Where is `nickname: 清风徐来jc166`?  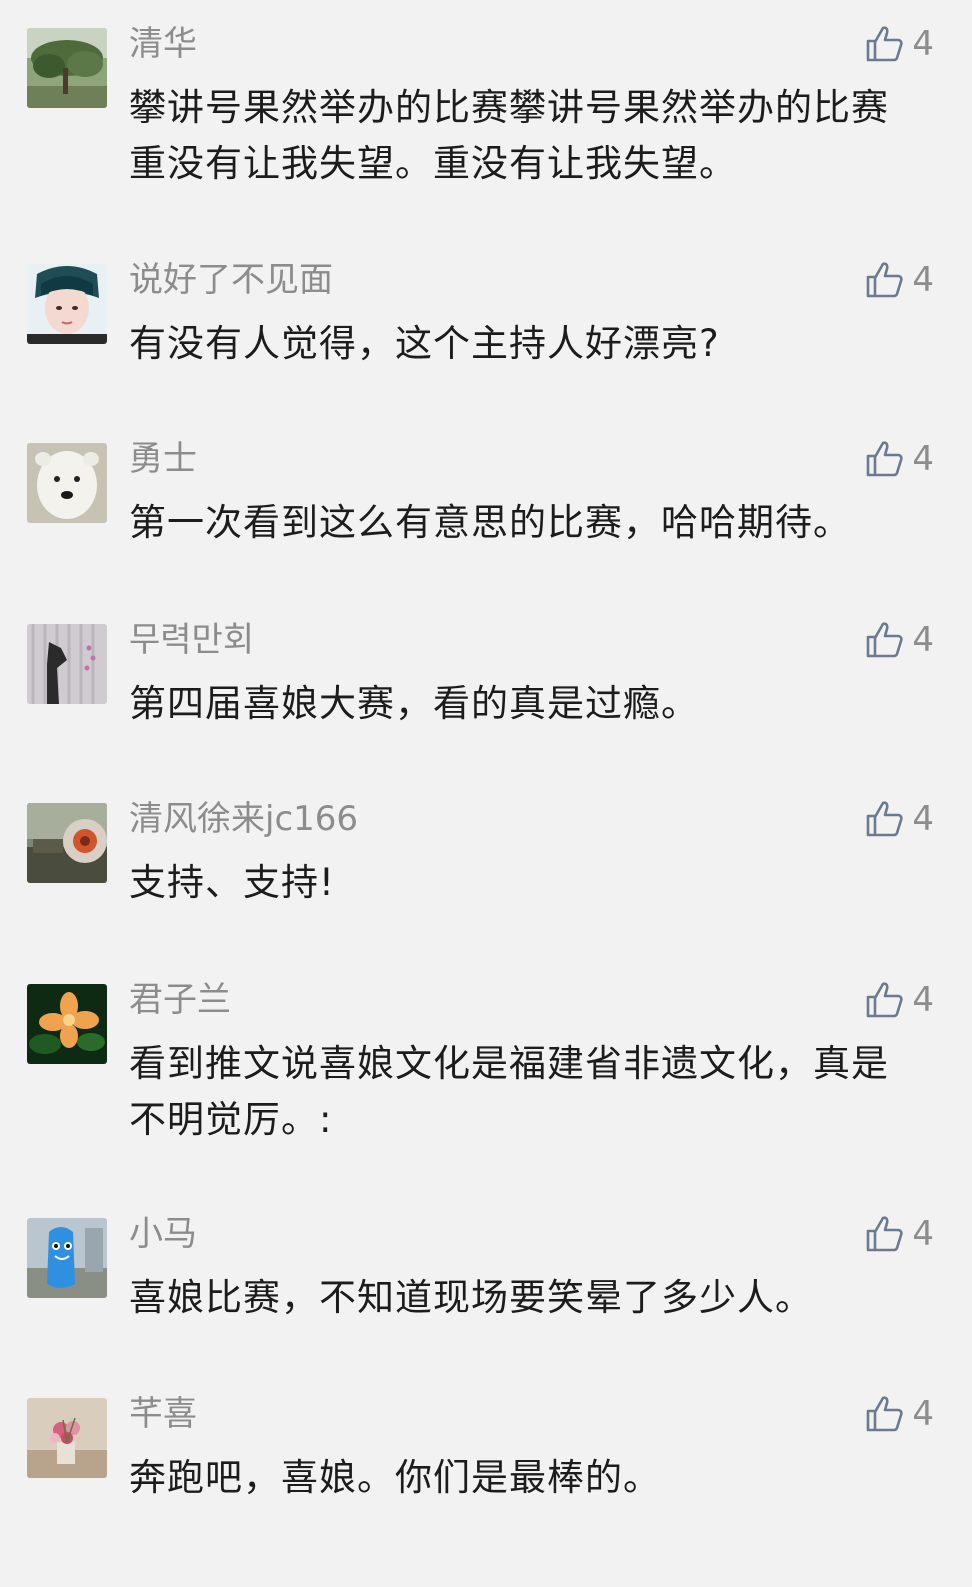 nickname: 清风徐来jc166 is located at coordinates (243, 819).